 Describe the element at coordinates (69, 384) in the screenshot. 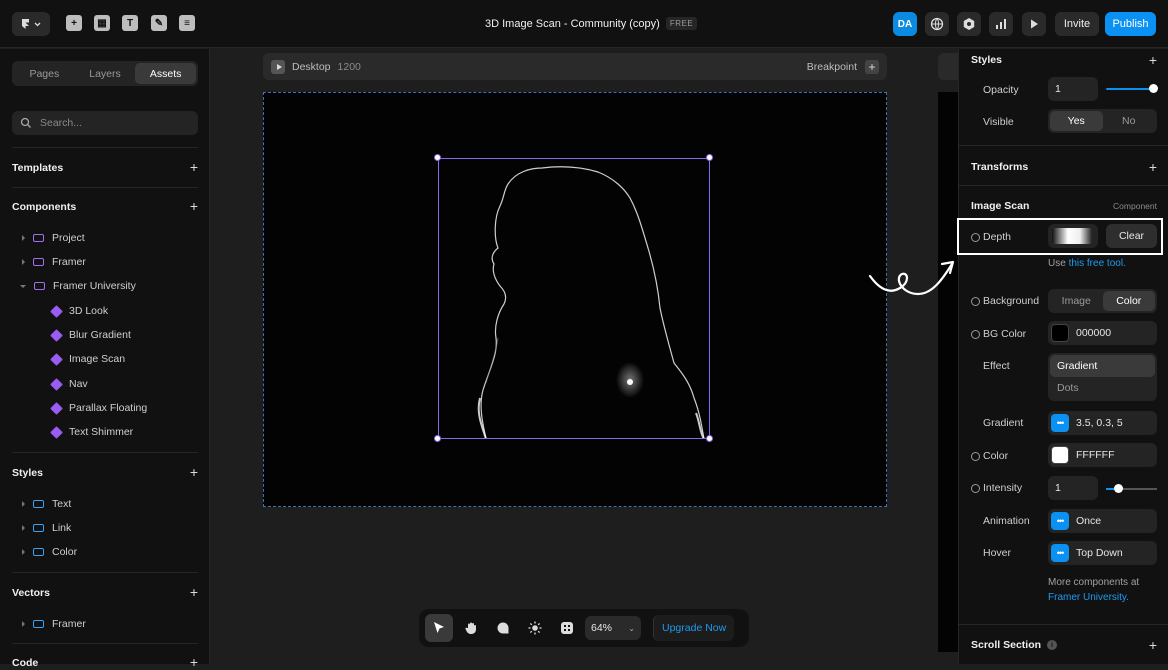

I see `tree-item-nav: Nav` at that location.